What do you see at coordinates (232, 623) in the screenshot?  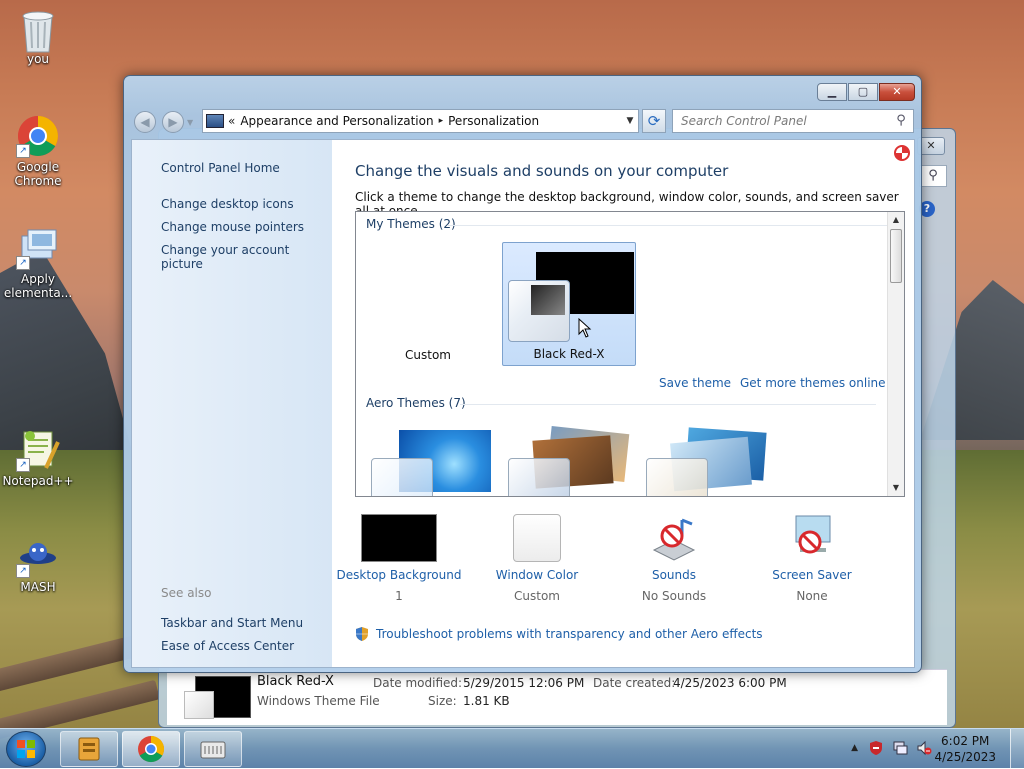 I see `taskbar-start-menu-link: Taskbar and Start Menu` at bounding box center [232, 623].